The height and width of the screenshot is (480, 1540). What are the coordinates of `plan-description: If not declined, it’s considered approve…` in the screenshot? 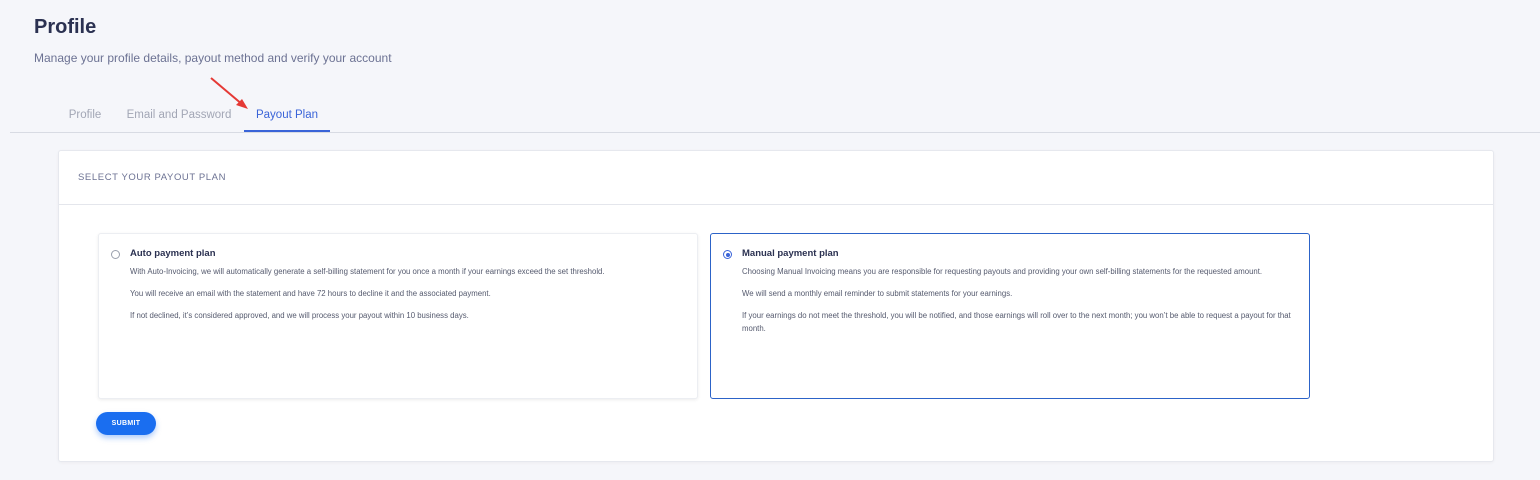 It's located at (299, 315).